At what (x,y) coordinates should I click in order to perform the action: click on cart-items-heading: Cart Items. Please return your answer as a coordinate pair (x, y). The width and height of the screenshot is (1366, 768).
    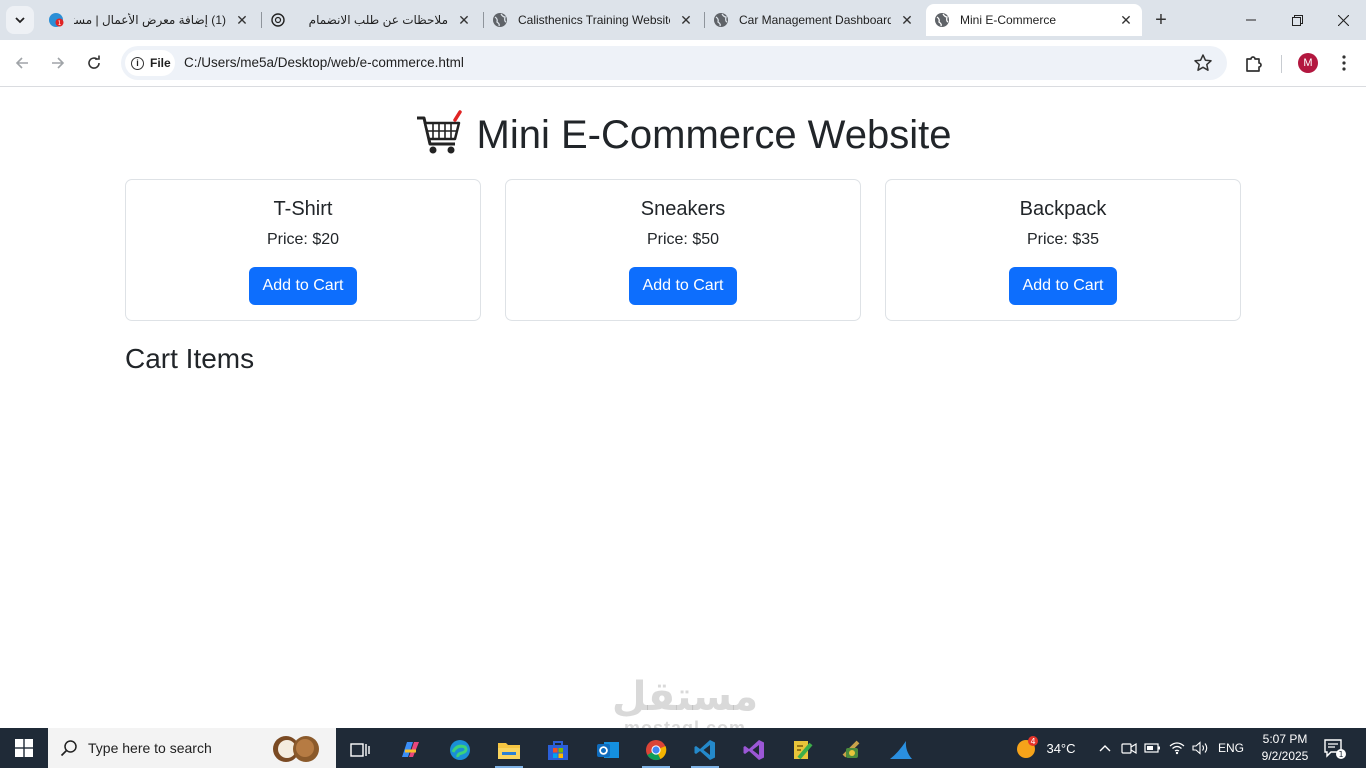
    Looking at the image, I should click on (190, 358).